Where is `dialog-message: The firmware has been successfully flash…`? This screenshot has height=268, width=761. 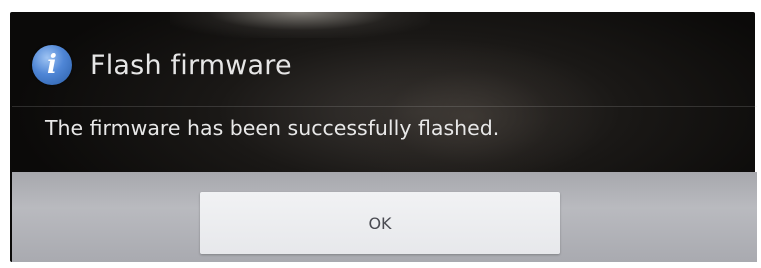 dialog-message: The firmware has been successfully flash… is located at coordinates (272, 128).